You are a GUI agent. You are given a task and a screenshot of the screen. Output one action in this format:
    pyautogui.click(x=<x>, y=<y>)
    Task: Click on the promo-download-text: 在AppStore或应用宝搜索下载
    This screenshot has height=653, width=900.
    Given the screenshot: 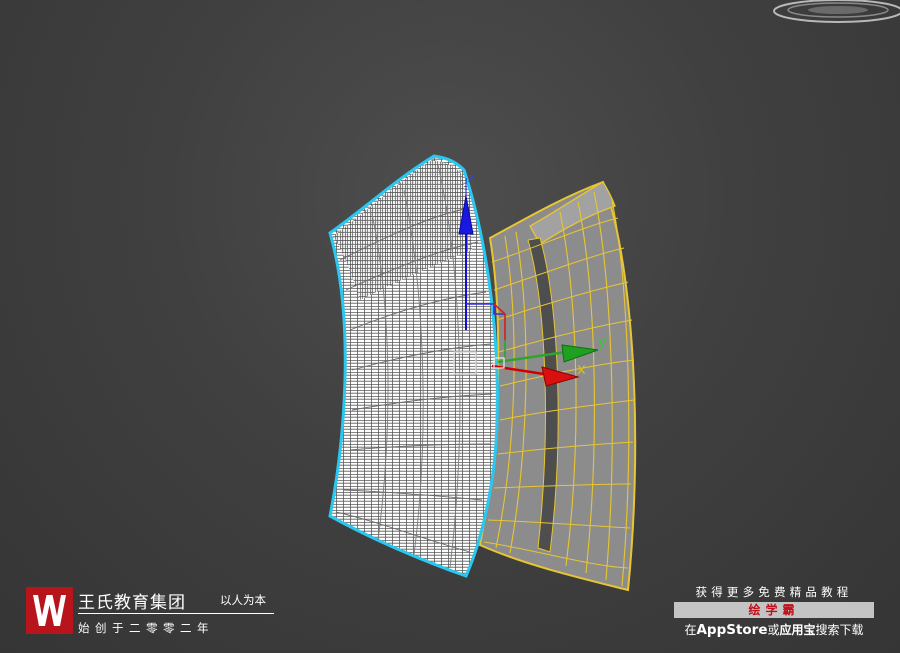 What is the action you would take?
    pyautogui.click(x=774, y=629)
    